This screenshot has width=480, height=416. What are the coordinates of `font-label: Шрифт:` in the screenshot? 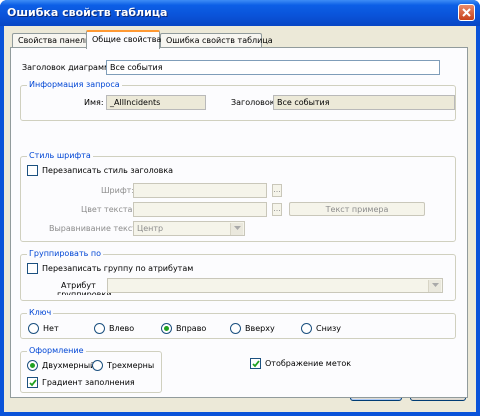 It's located at (118, 190).